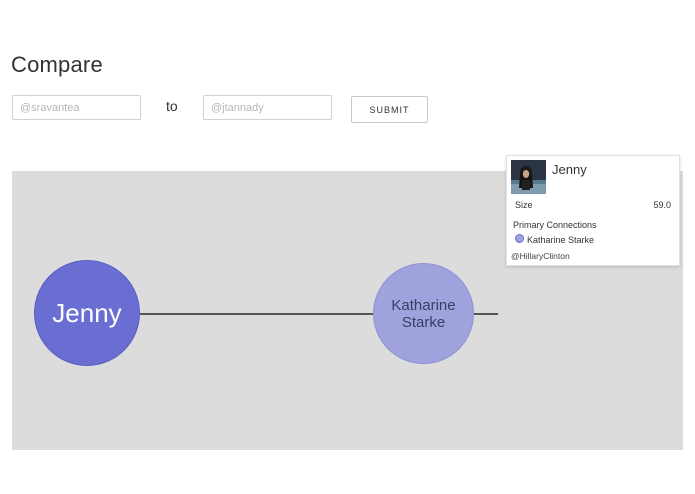 This screenshot has width=695, height=494. I want to click on graph-node-katharine-starke: Katharine Starke, so click(423, 313).